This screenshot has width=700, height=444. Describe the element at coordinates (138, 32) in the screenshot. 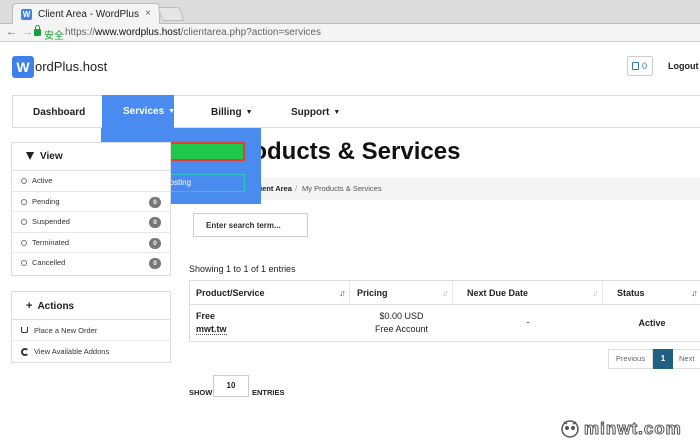

I see `url-host: www.wordplus.host` at that location.